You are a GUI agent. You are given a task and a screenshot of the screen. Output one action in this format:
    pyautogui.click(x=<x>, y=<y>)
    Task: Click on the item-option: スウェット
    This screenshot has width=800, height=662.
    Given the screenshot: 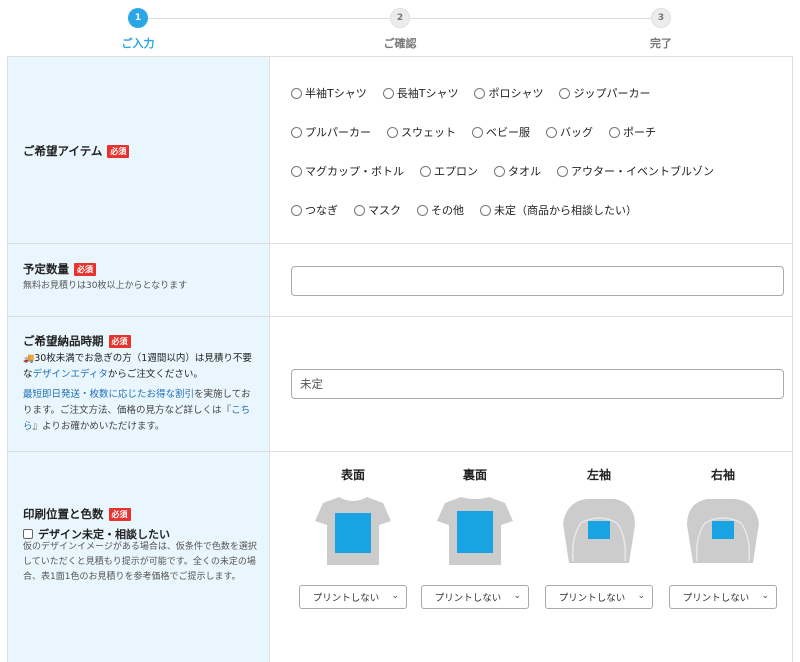 What is the action you would take?
    pyautogui.click(x=421, y=132)
    